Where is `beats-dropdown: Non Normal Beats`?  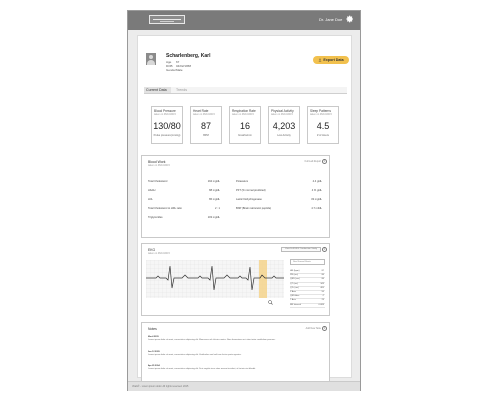 beats-dropdown: Non Normal Beats is located at coordinates (307, 262).